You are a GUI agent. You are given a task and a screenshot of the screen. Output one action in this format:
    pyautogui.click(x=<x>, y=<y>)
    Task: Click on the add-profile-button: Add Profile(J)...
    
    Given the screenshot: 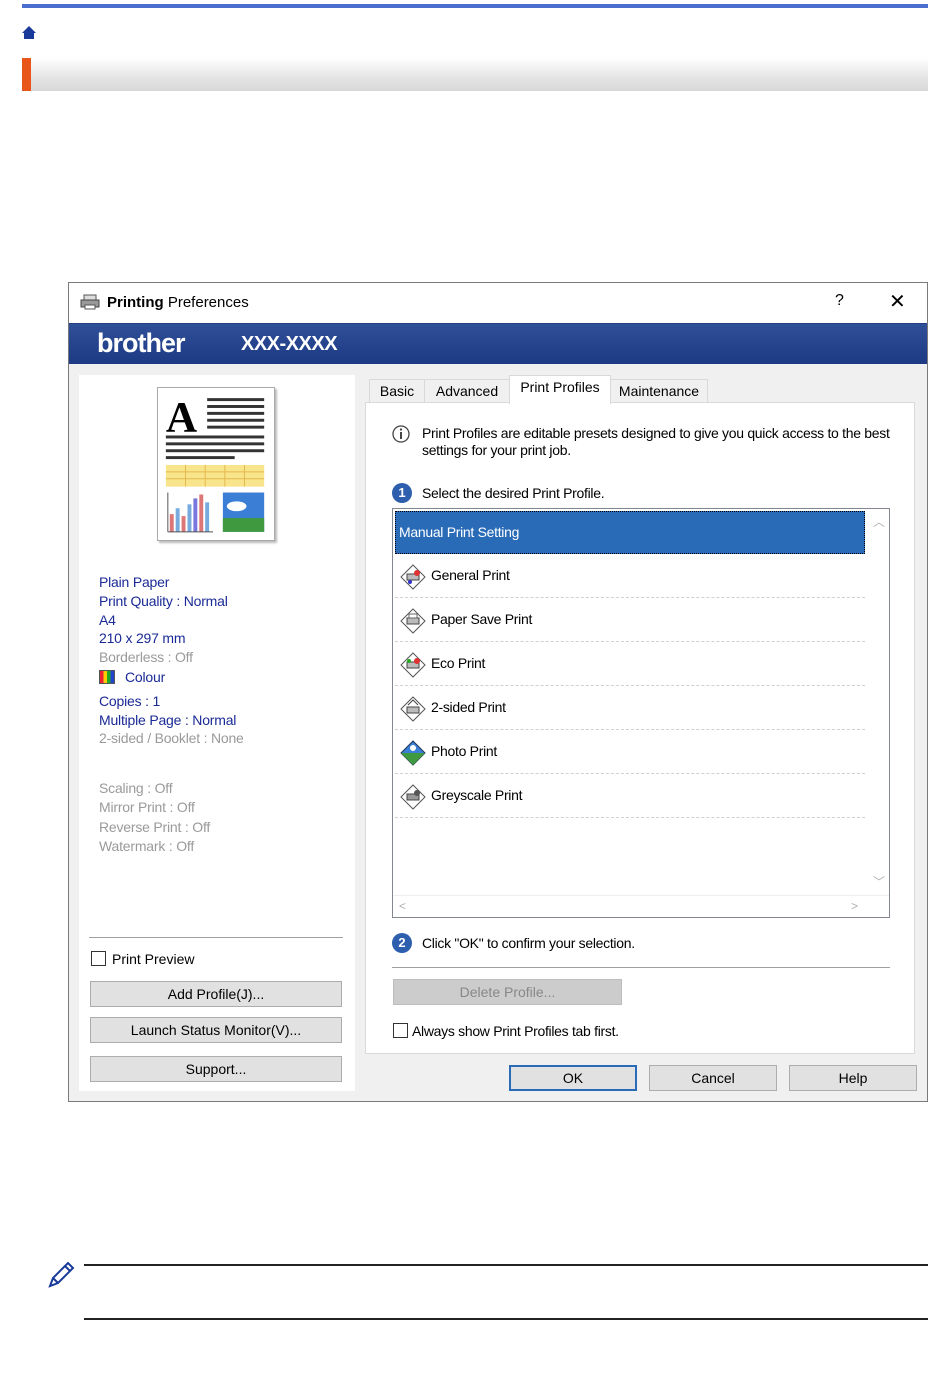 What is the action you would take?
    pyautogui.click(x=216, y=994)
    